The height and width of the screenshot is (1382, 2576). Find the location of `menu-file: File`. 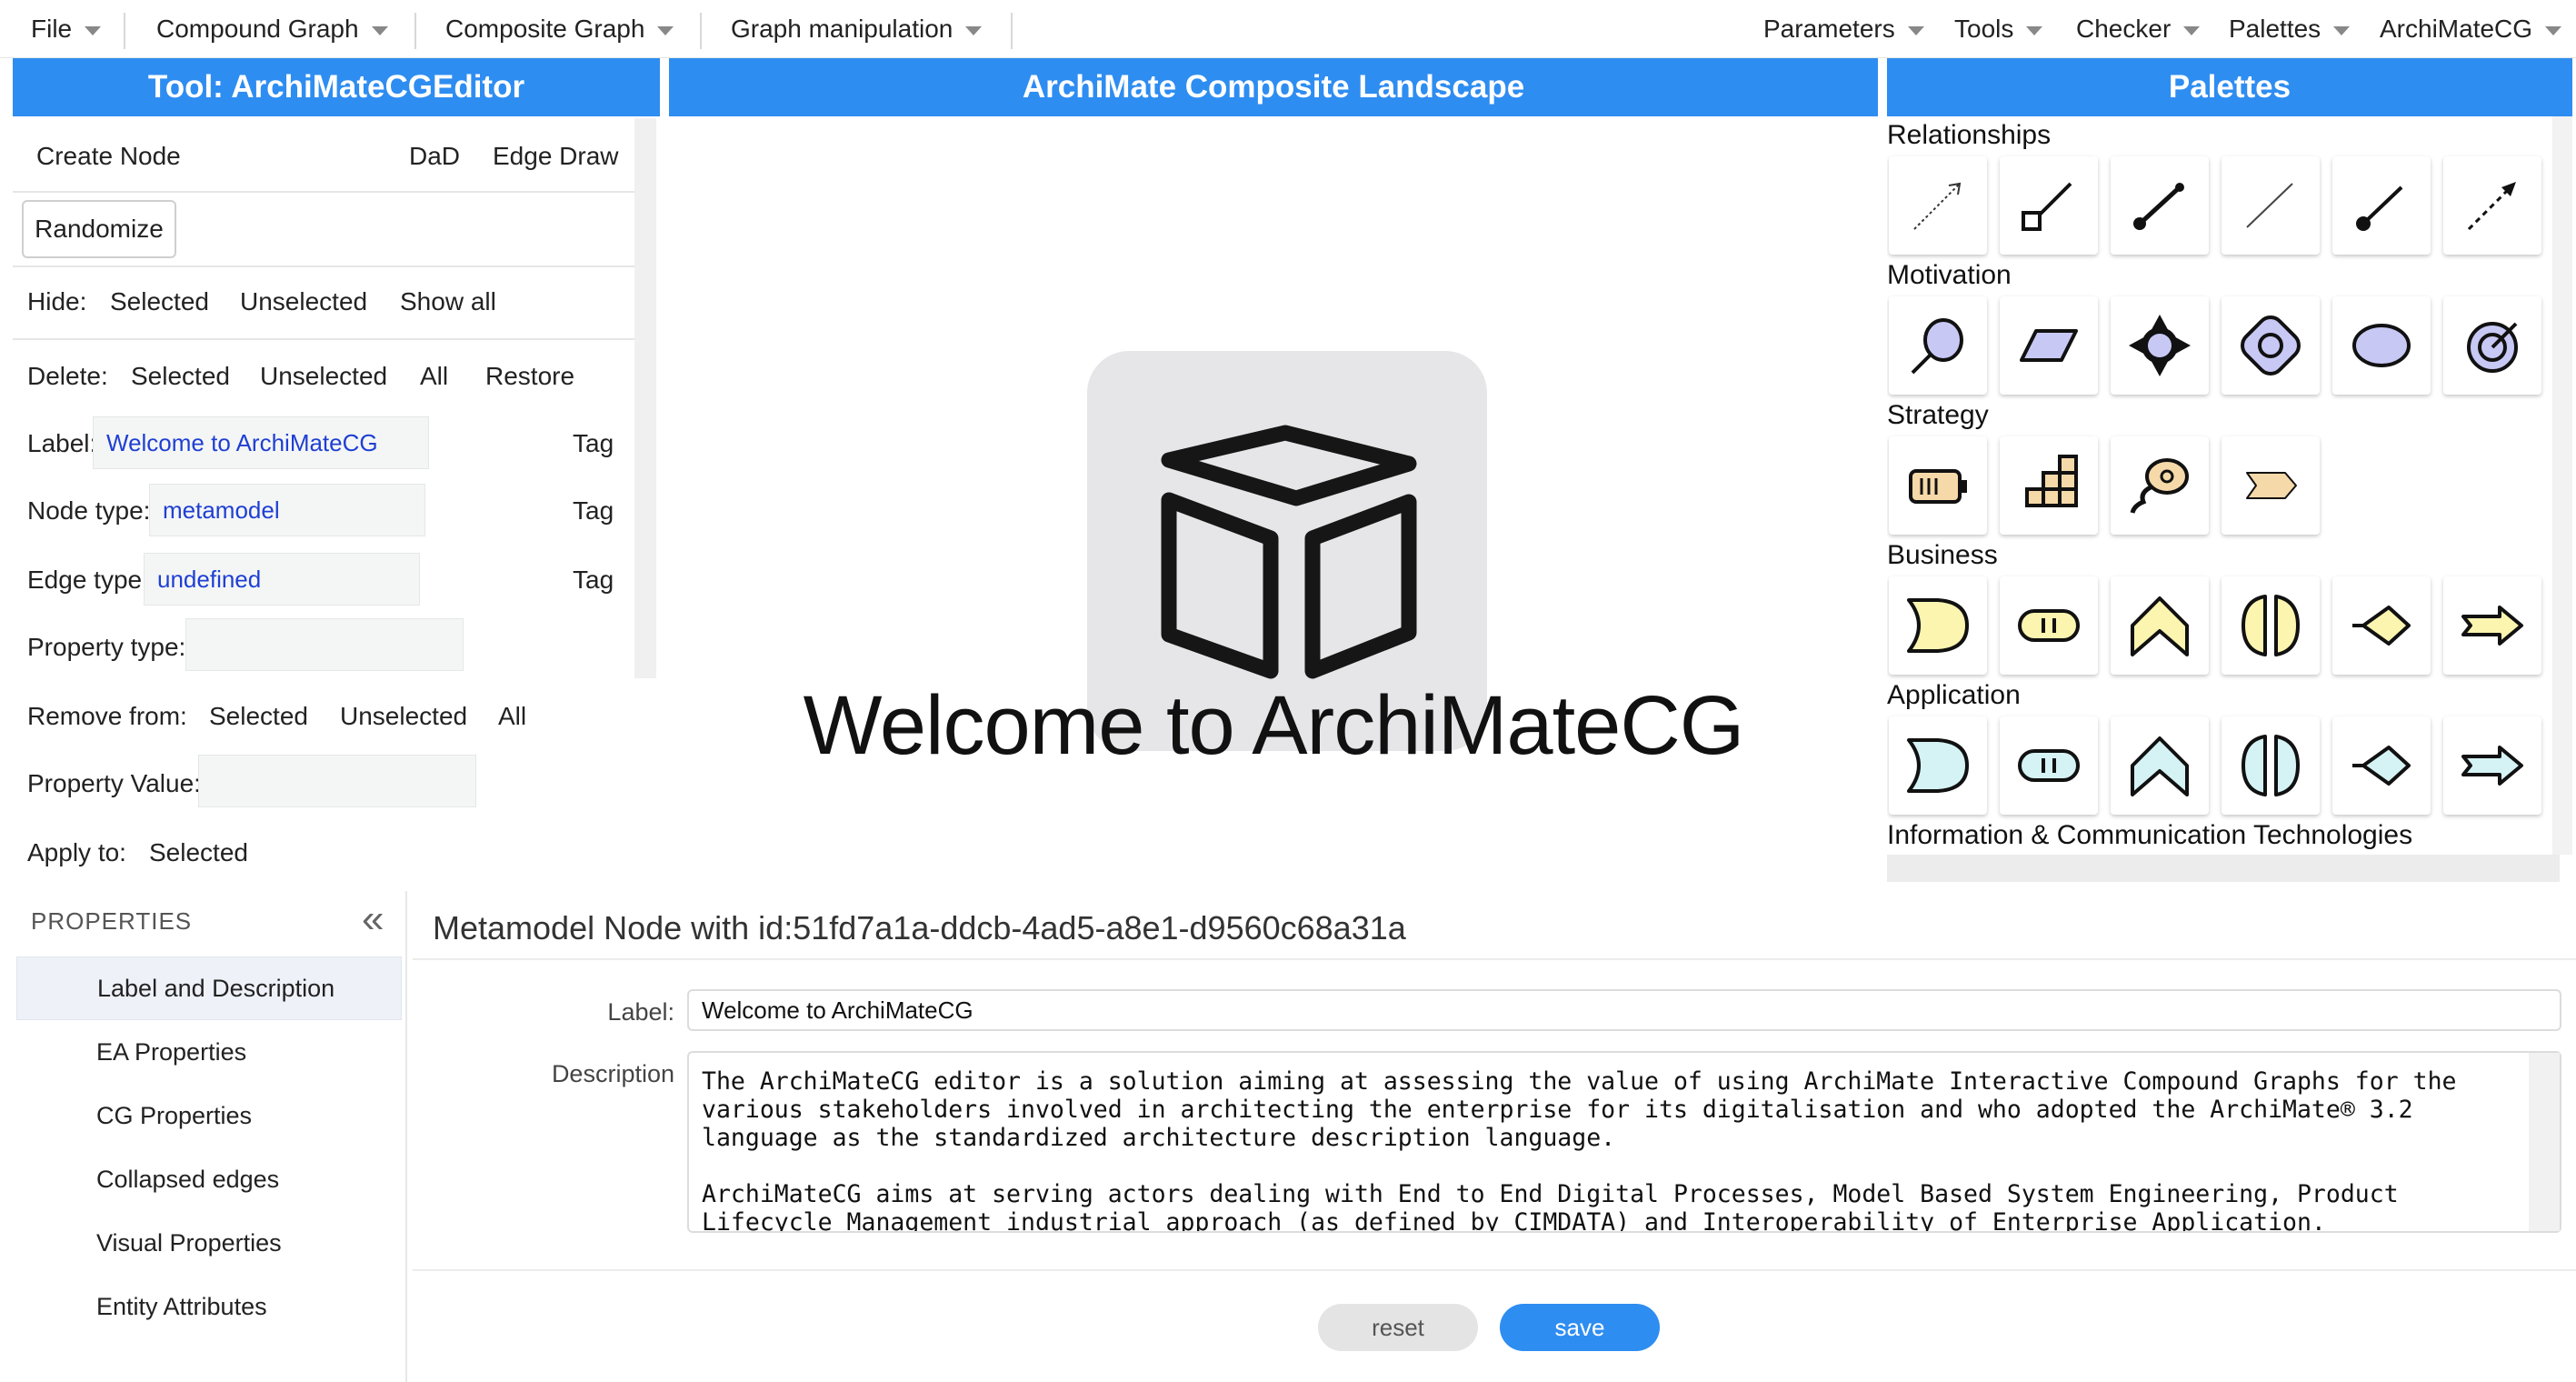

menu-file: File is located at coordinates (66, 29).